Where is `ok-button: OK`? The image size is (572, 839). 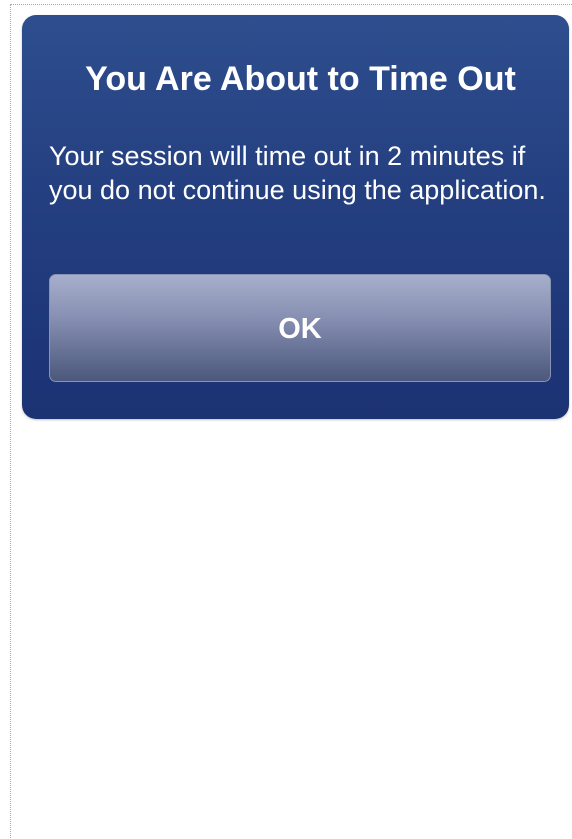 ok-button: OK is located at coordinates (300, 328).